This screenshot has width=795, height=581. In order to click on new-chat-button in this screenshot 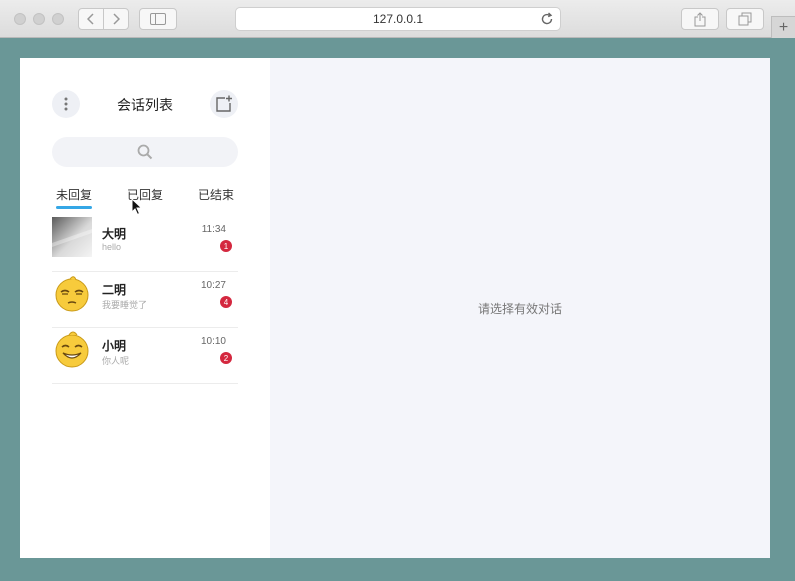, I will do `click(224, 104)`.